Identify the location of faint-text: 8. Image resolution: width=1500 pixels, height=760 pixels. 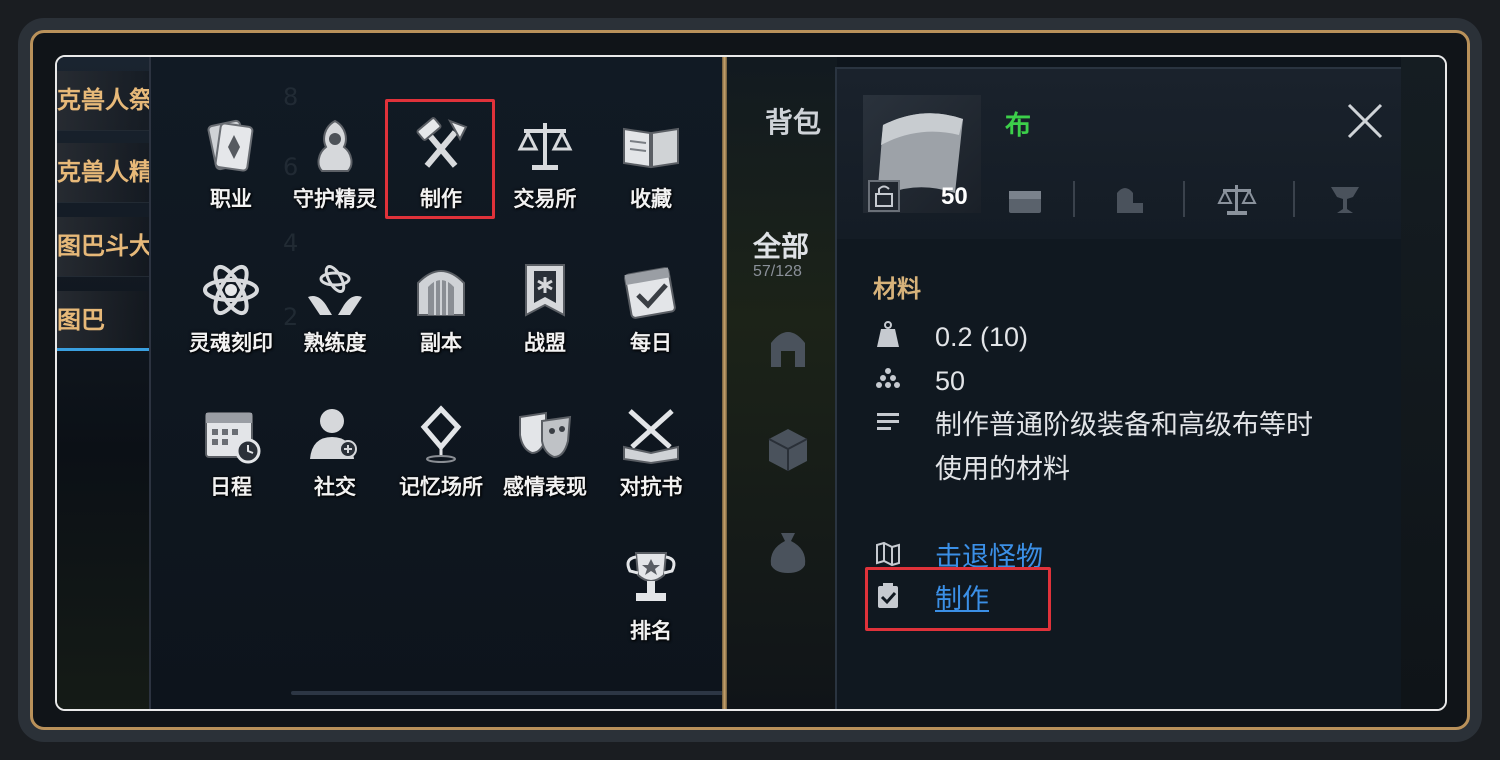
(291, 97).